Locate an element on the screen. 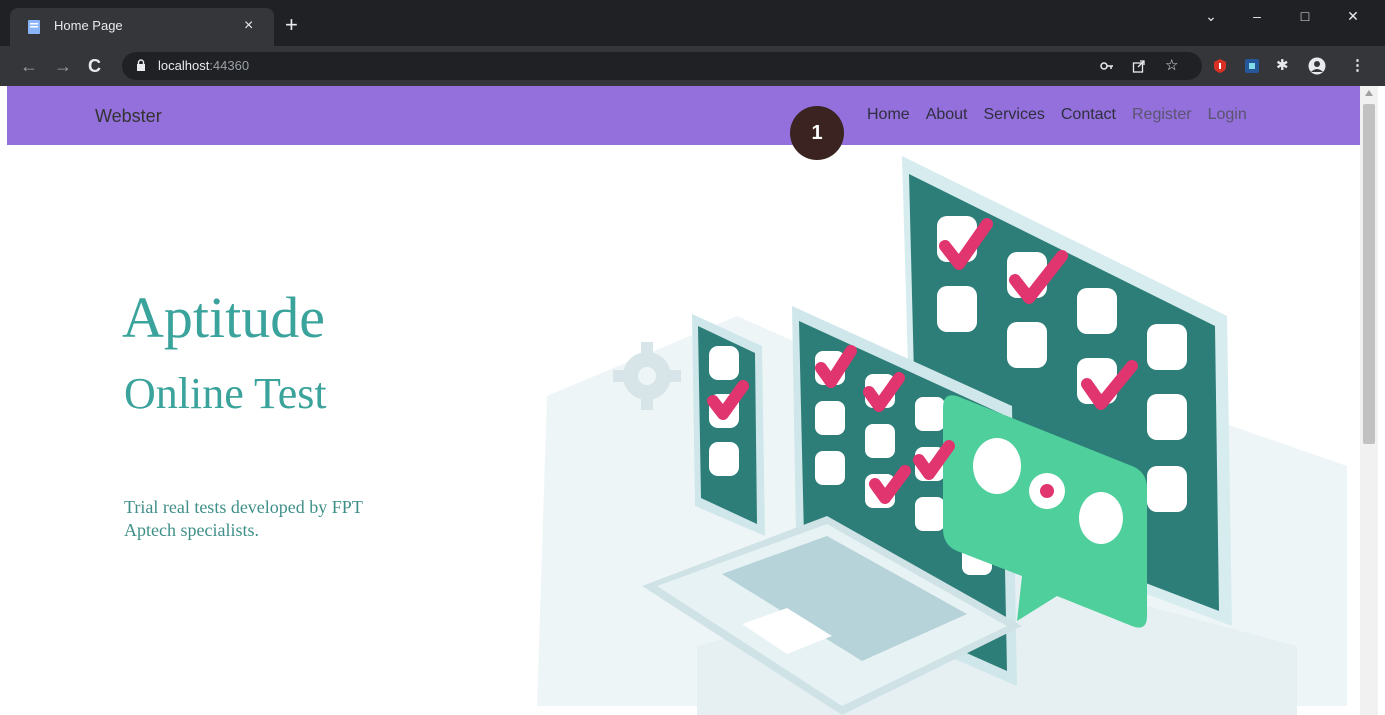  url-host: localhost is located at coordinates (184, 65).